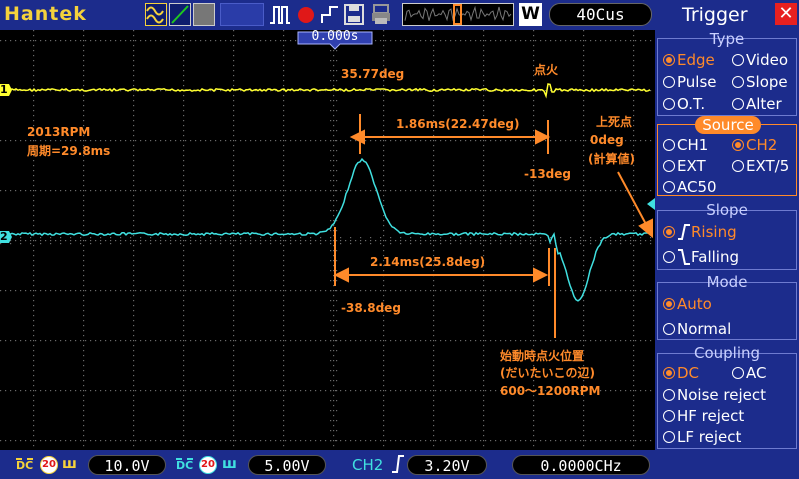  I want to click on start-annotation-3: 600～1200RPM, so click(550, 391).